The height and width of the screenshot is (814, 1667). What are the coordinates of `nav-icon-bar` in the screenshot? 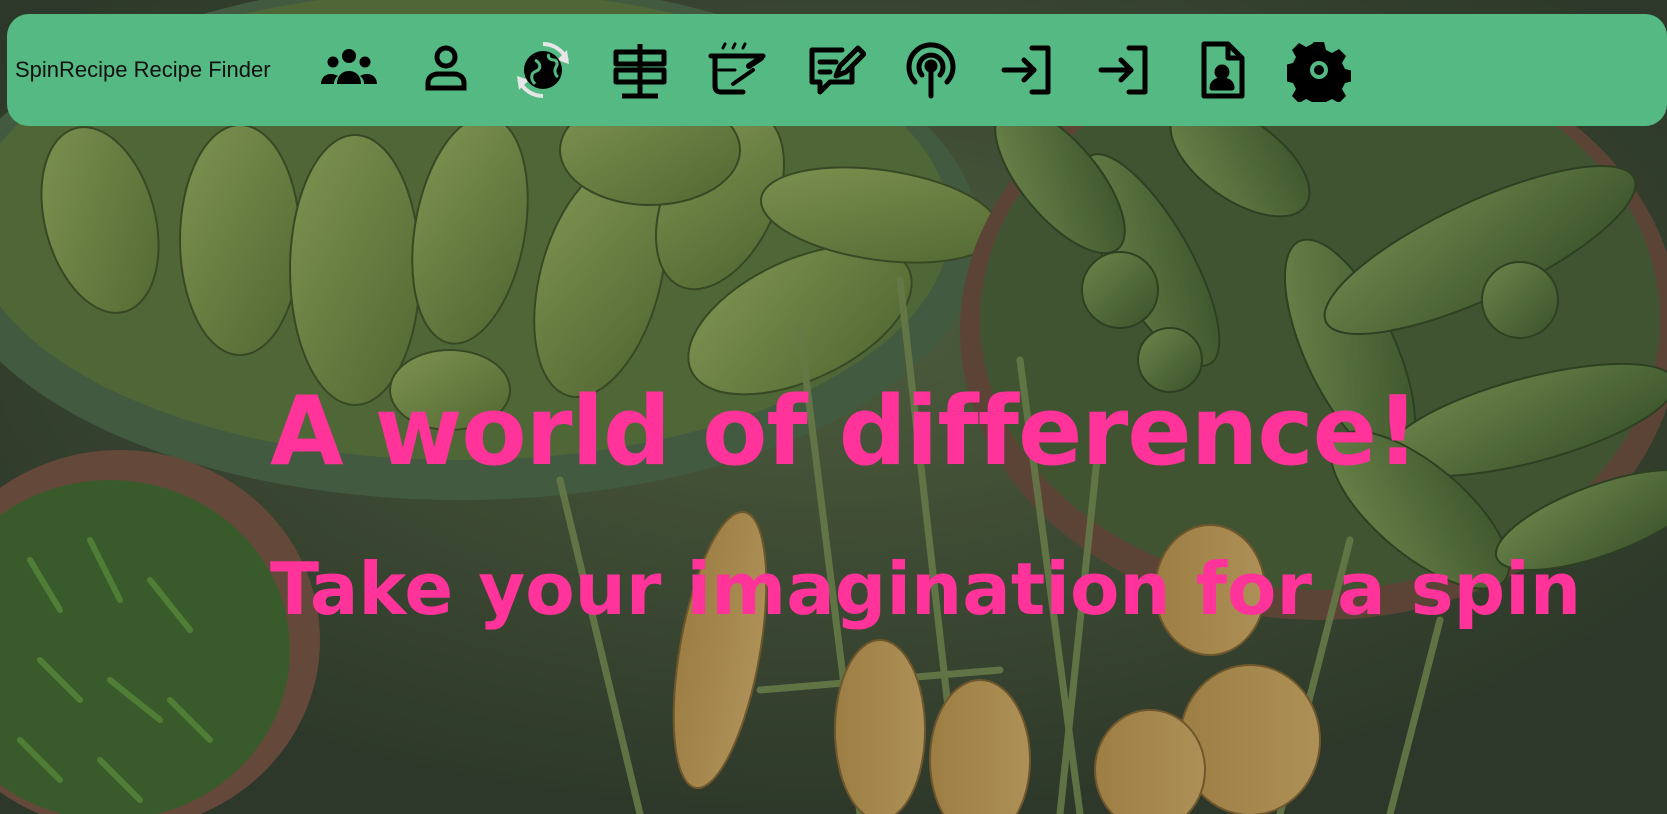 It's located at (833, 70).